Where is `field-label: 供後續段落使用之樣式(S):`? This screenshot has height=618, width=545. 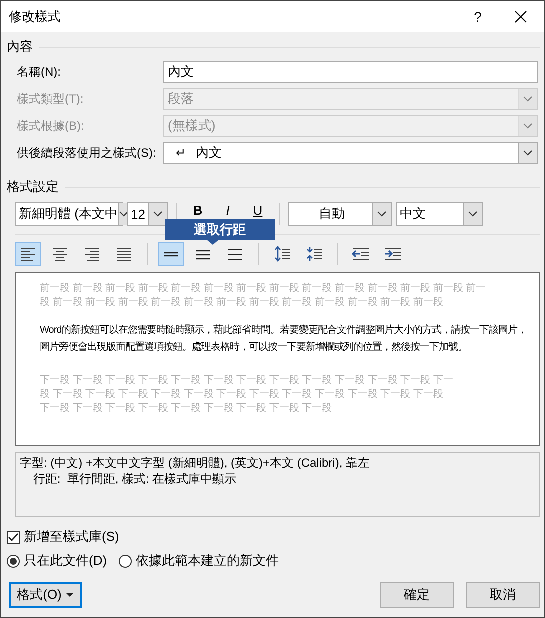 field-label: 供後續段落使用之樣式(S): is located at coordinates (87, 153).